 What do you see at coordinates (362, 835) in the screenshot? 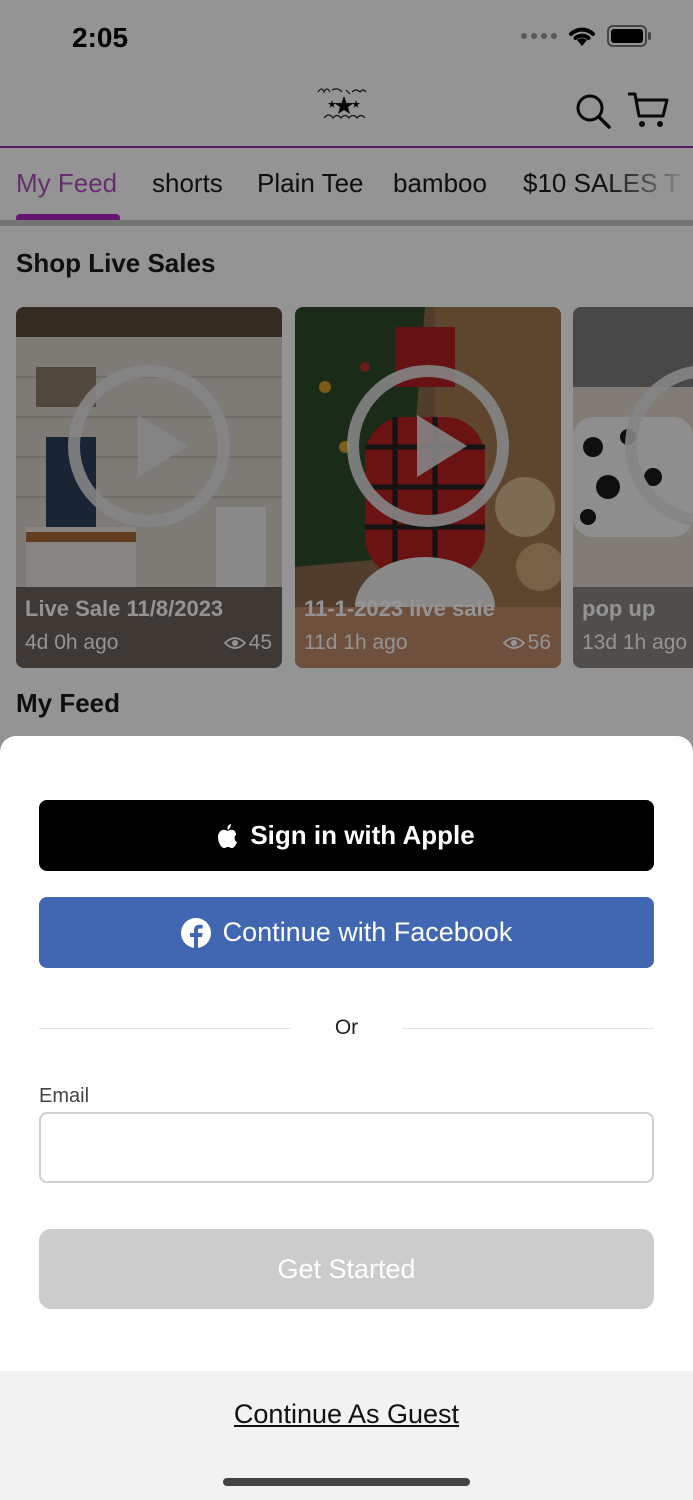
I see `apple-button-label: Sign in with Apple` at bounding box center [362, 835].